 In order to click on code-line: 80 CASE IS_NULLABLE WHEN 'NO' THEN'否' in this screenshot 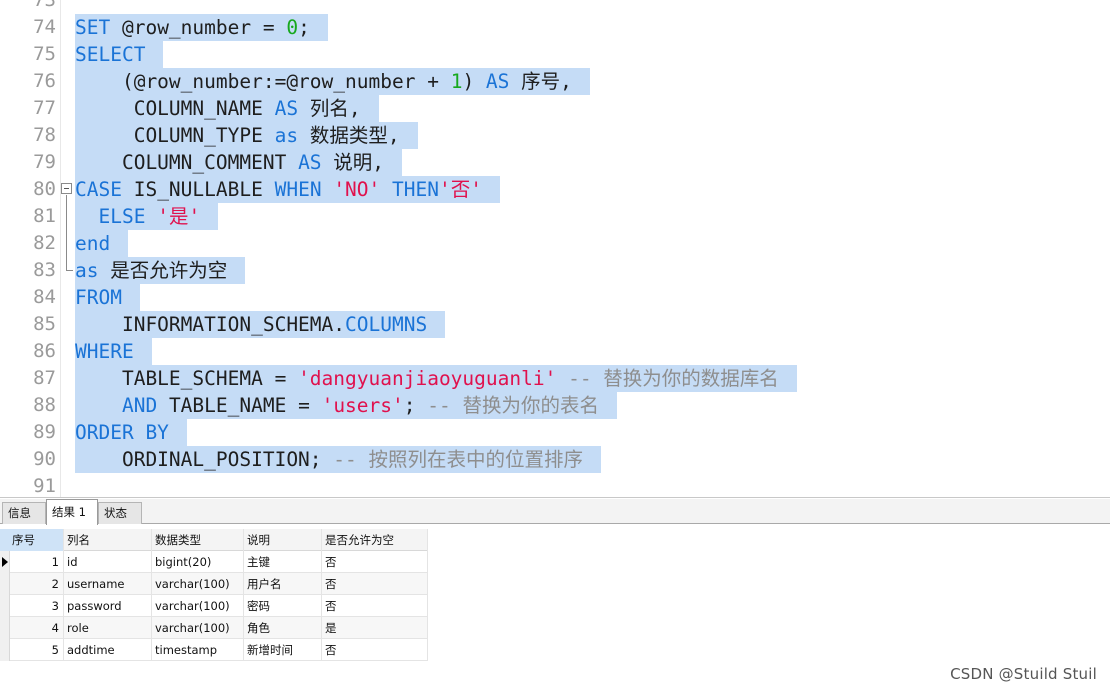, I will do `click(555, 189)`.